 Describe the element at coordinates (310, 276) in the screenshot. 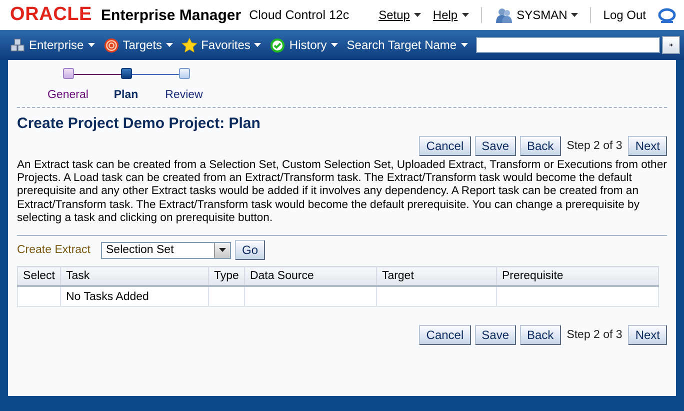

I see `column-header: Data Source` at that location.